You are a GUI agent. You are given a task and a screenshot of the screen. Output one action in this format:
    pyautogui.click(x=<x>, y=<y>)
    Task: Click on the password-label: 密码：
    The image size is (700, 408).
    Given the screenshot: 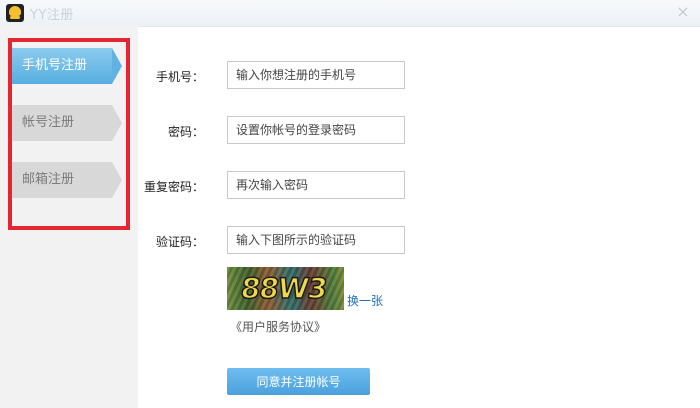 What is the action you would take?
    pyautogui.click(x=185, y=132)
    